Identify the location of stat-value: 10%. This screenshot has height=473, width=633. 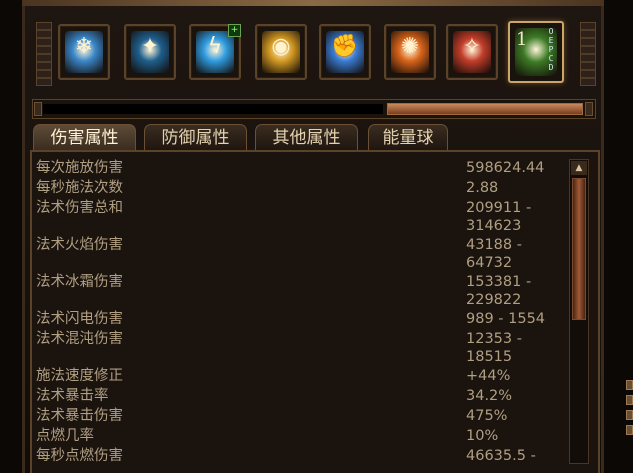
(482, 436).